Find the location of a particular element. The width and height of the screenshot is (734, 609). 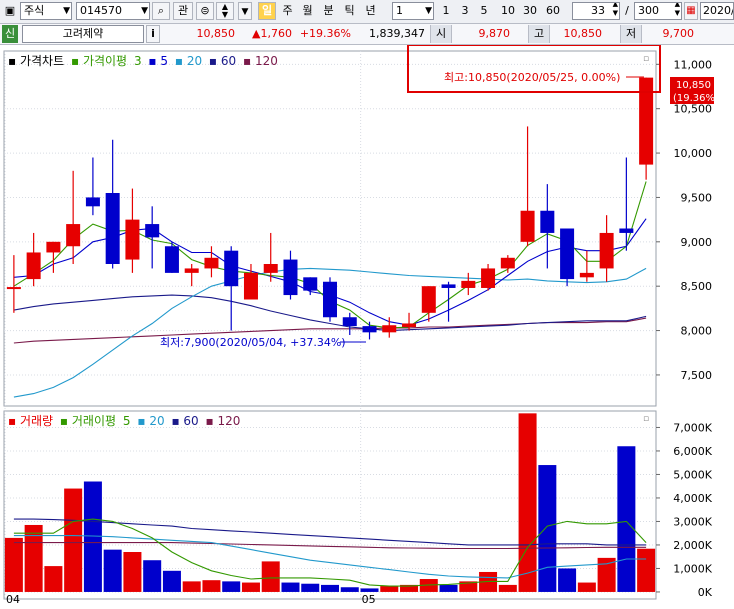

market-select: 주식 ▼ is located at coordinates (46, 11).